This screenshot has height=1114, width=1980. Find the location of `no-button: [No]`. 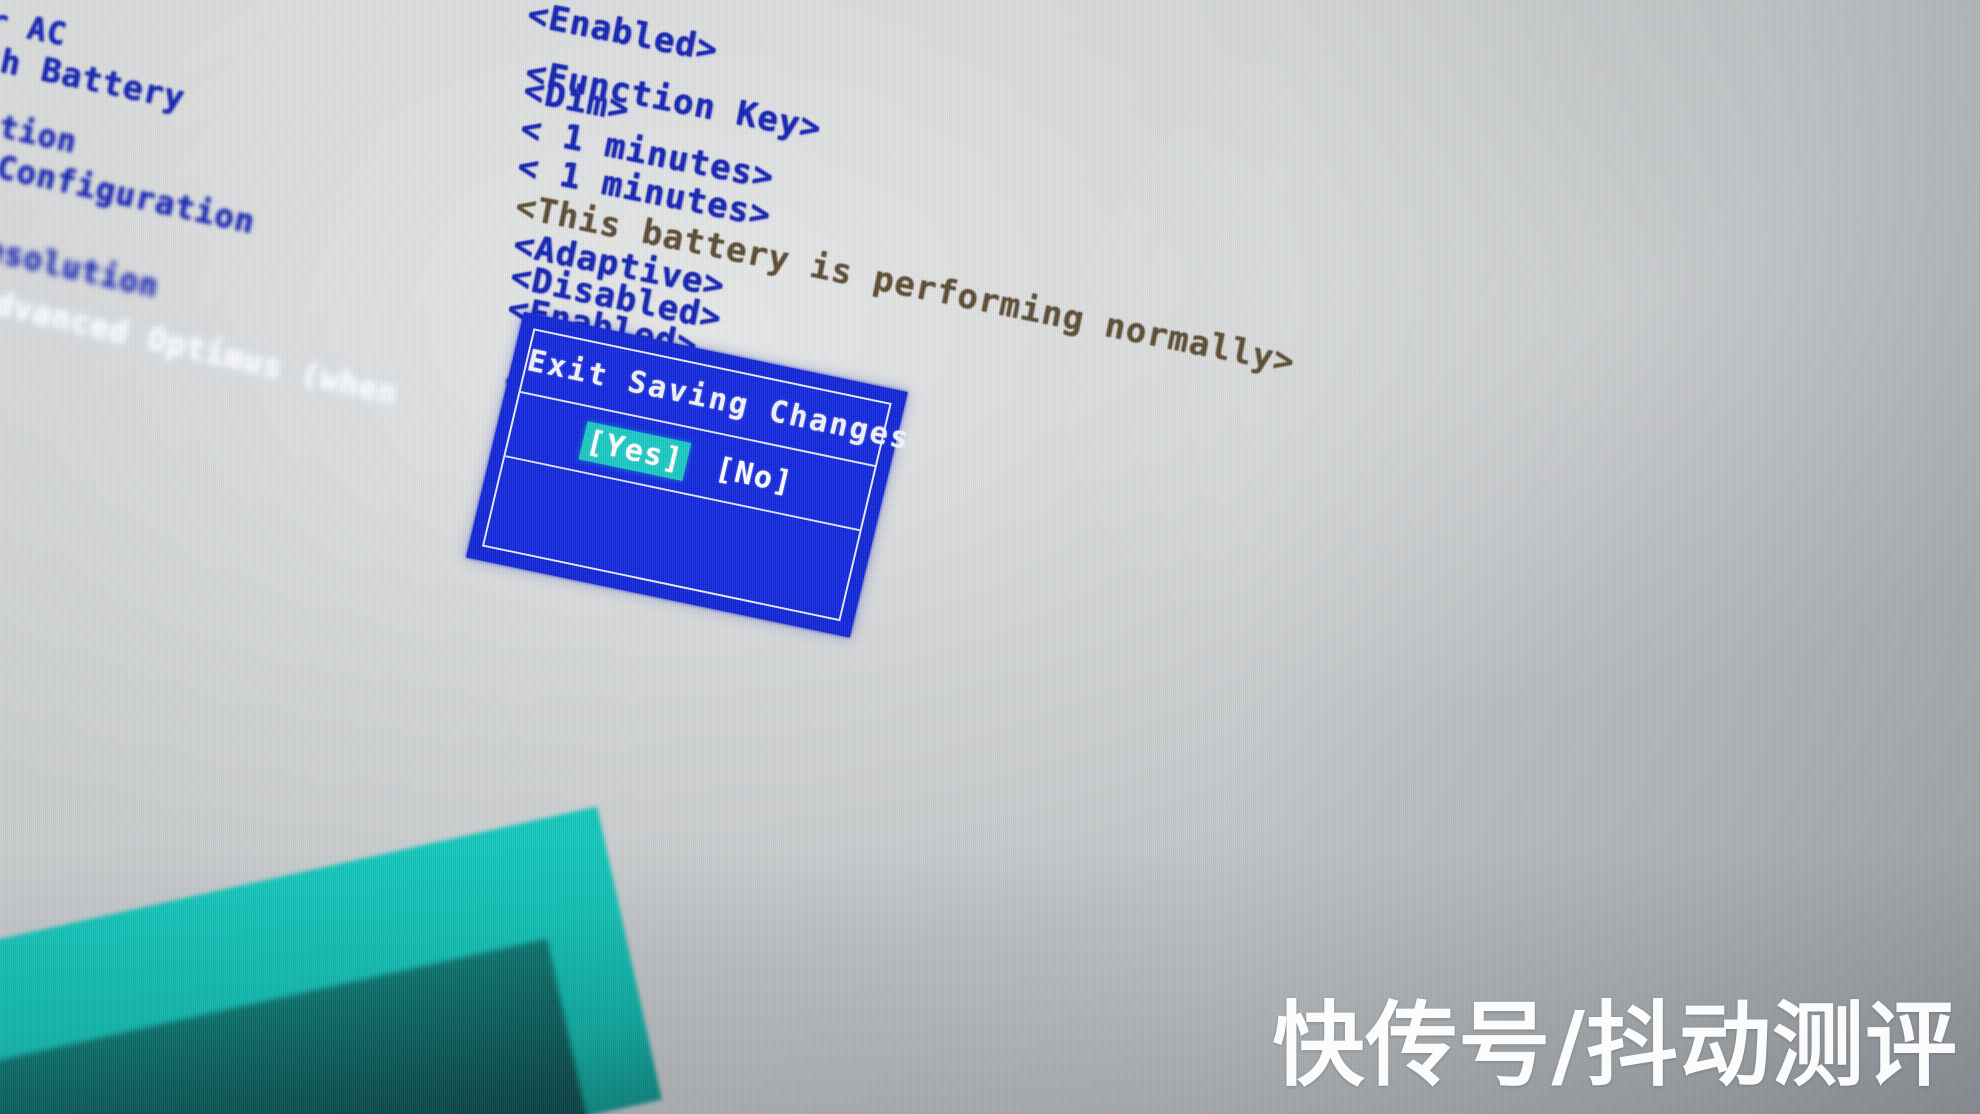

no-button: [No] is located at coordinates (754, 476).